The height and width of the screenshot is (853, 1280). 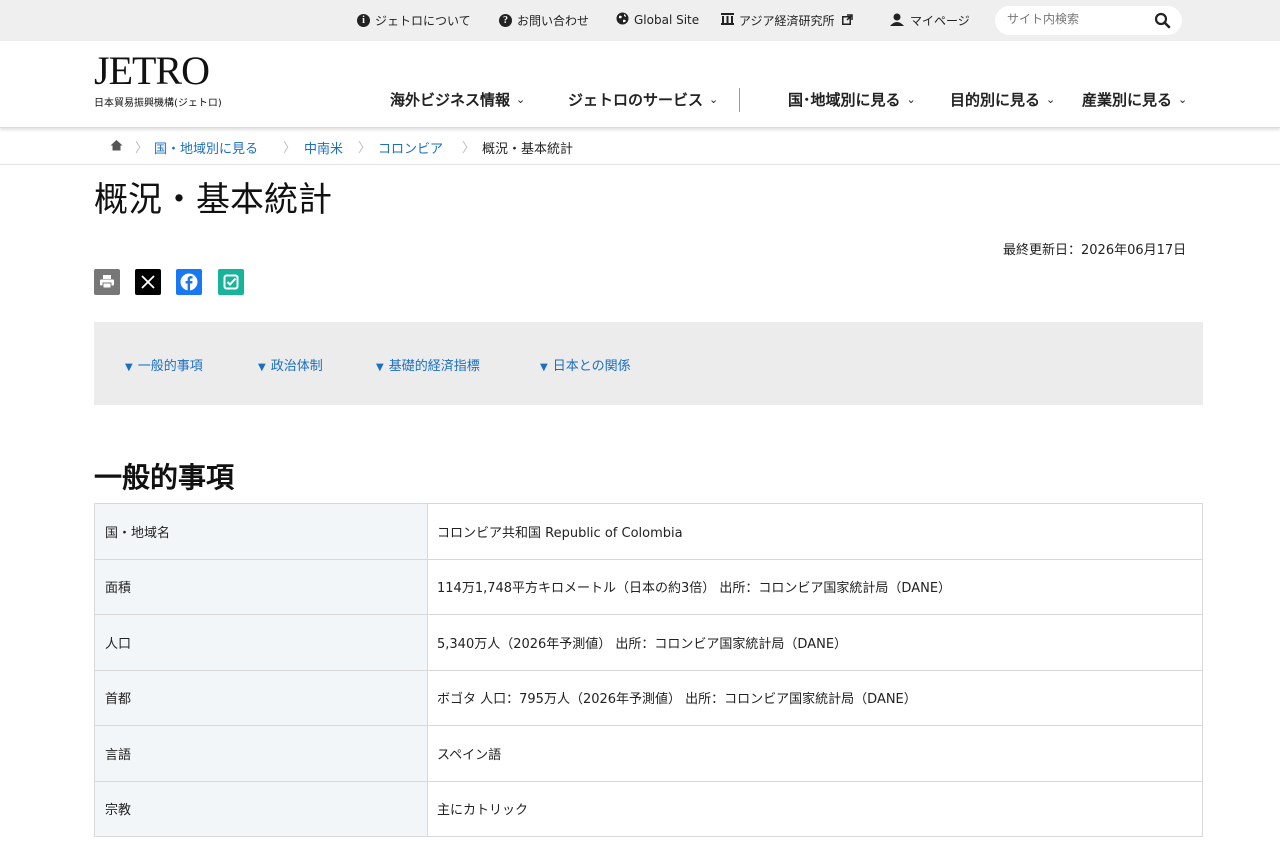 What do you see at coordinates (423, 21) in the screenshot?
I see `about-label: ジェトロについて` at bounding box center [423, 21].